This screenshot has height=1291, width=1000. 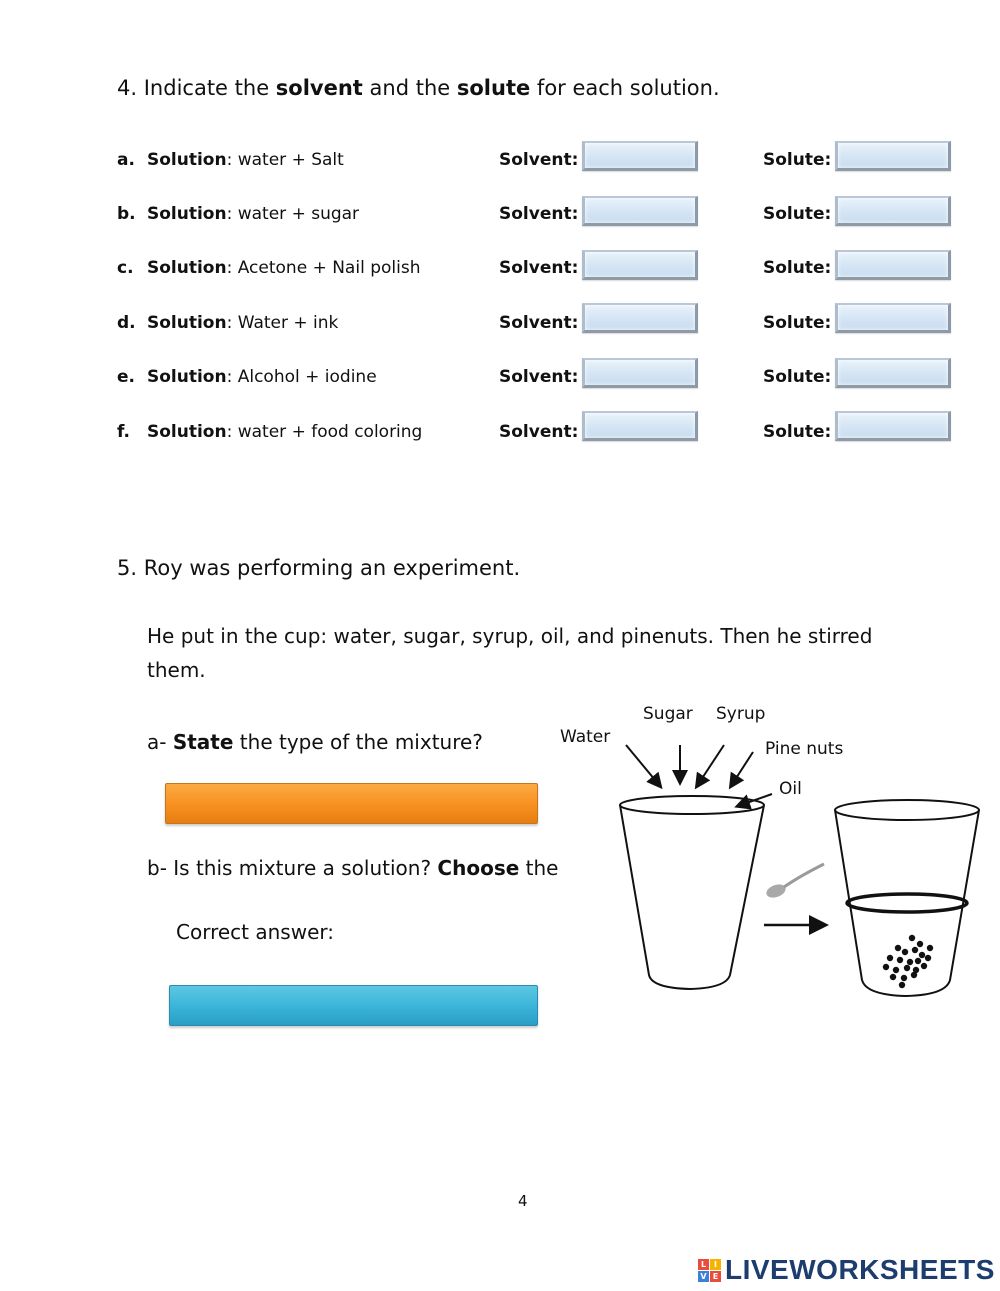 I want to click on logo-block: L, so click(x=703, y=1264).